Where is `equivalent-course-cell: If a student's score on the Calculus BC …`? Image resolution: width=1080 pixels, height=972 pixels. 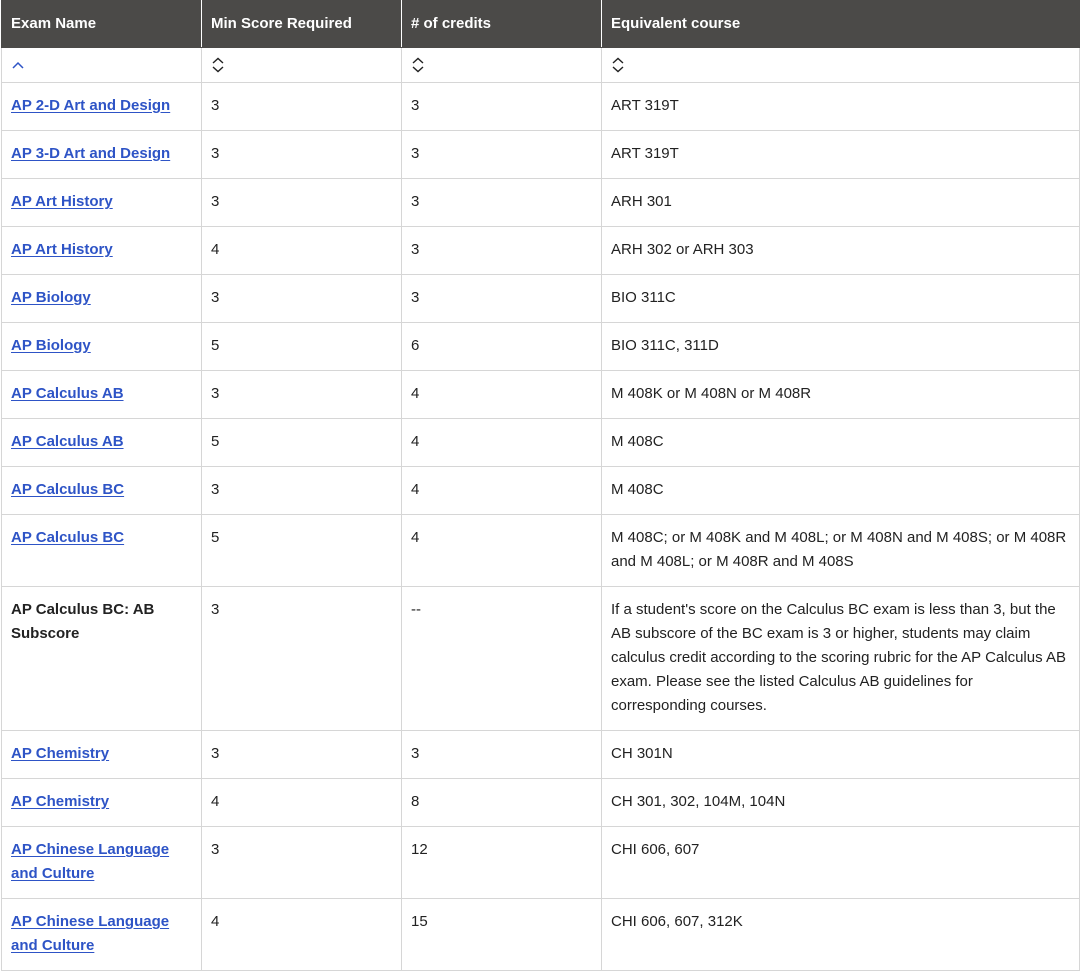 equivalent-course-cell: If a student's score on the Calculus BC … is located at coordinates (840, 658).